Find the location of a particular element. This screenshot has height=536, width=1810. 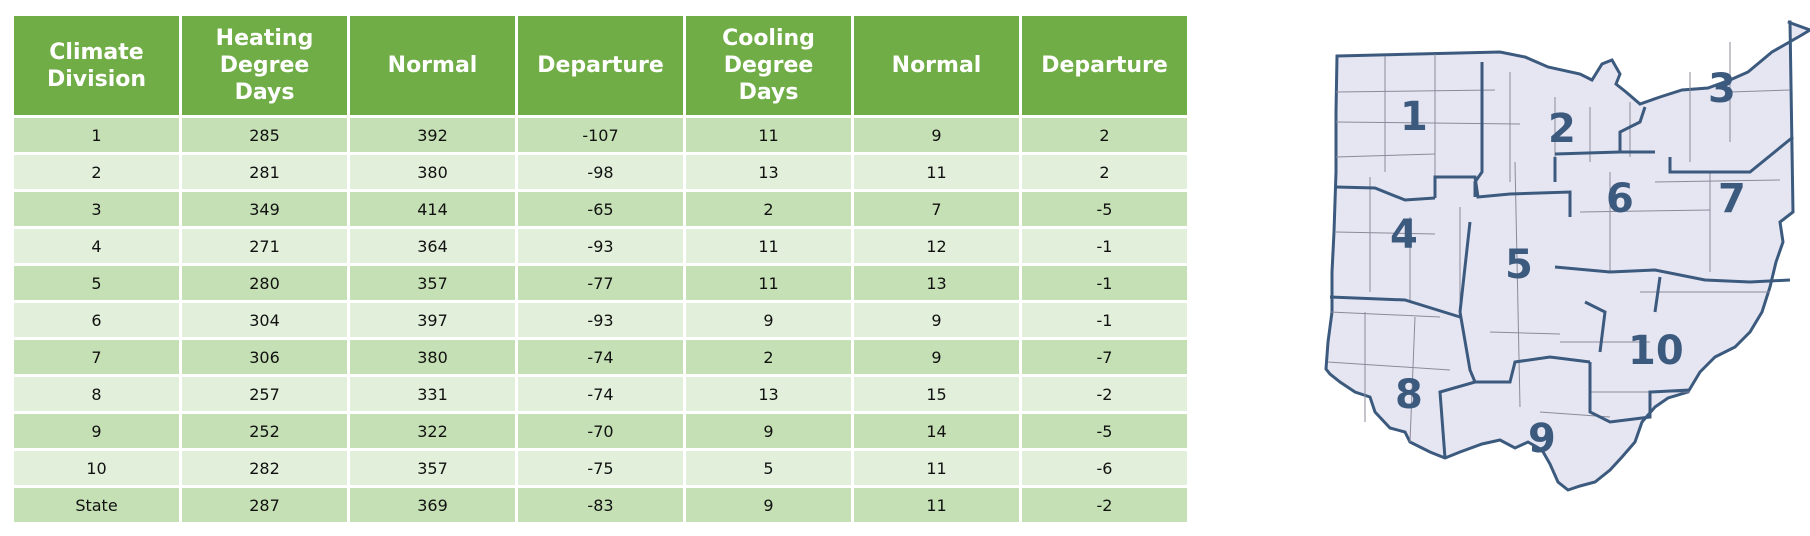

table-row: 10 282 357 -75 5 11 -6 is located at coordinates (600, 468).